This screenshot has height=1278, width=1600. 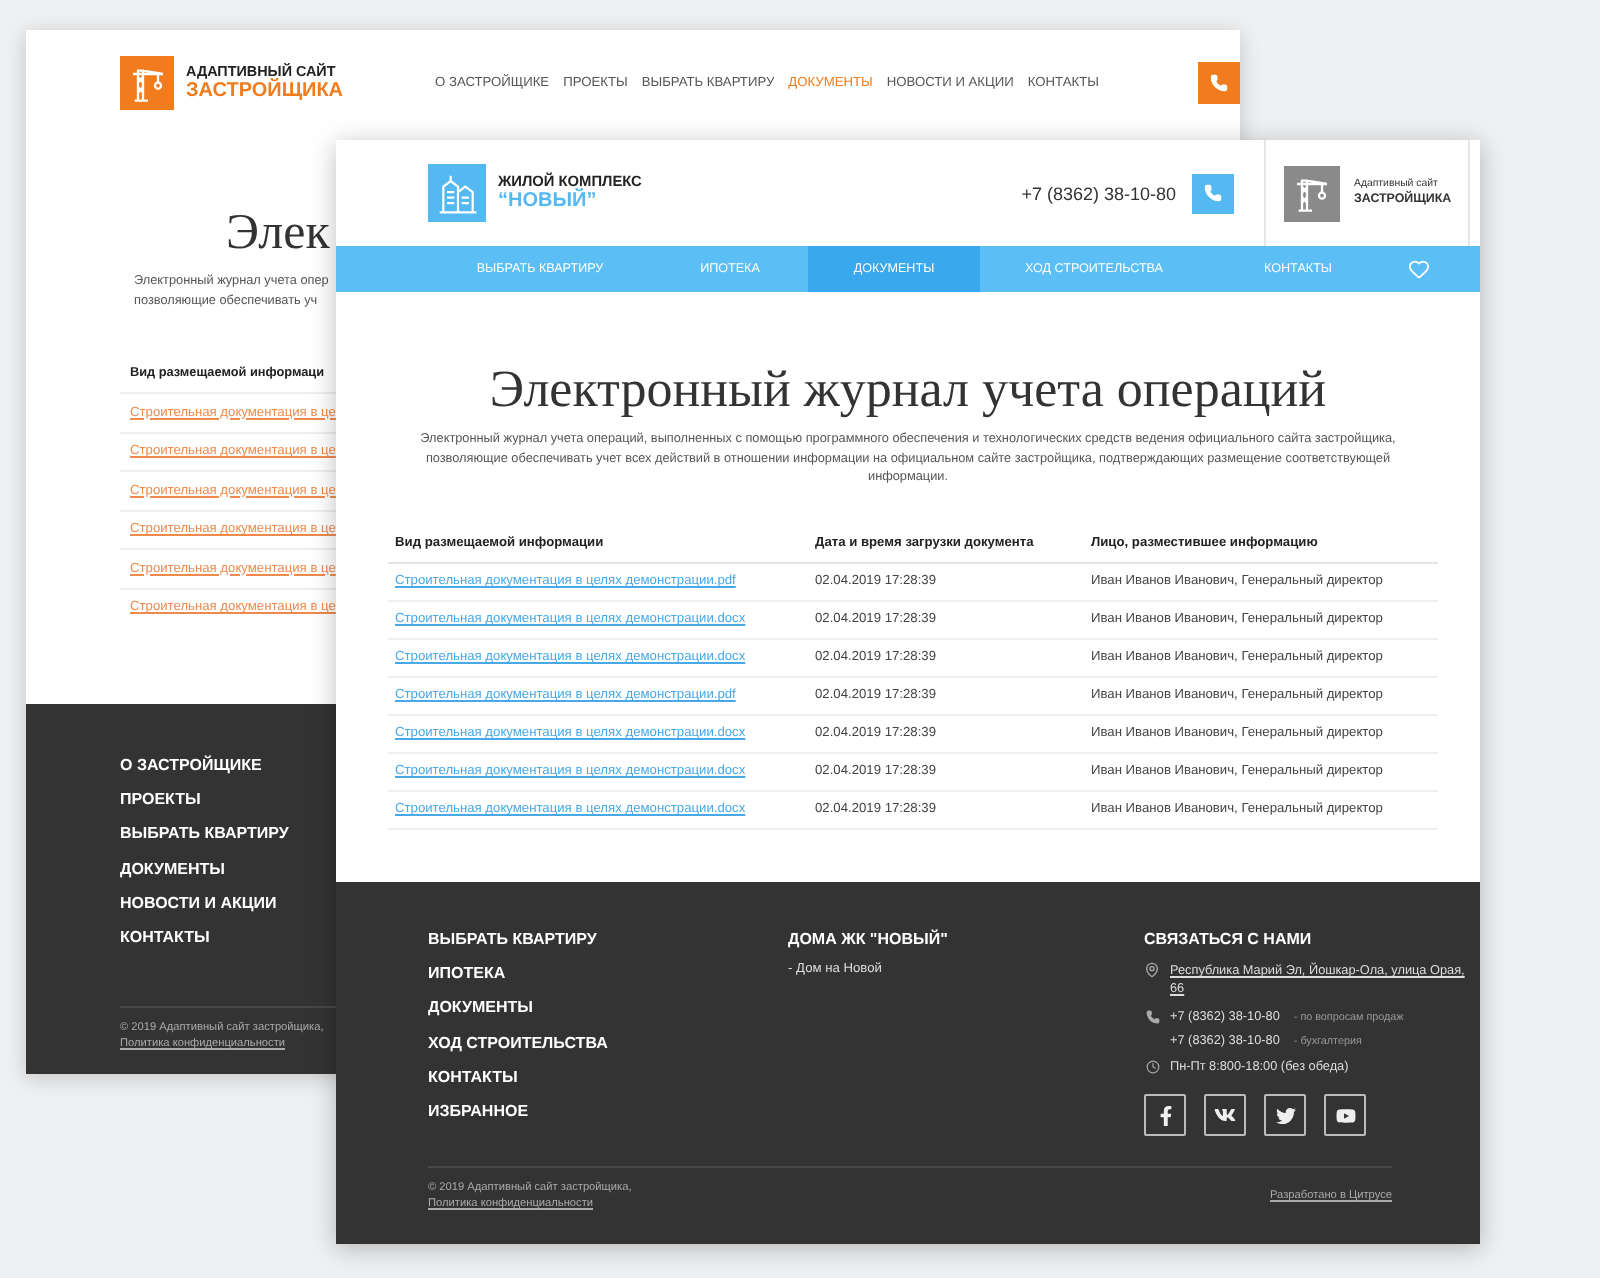 What do you see at coordinates (1285, 1115) in the screenshot?
I see `twitter-bird-icon` at bounding box center [1285, 1115].